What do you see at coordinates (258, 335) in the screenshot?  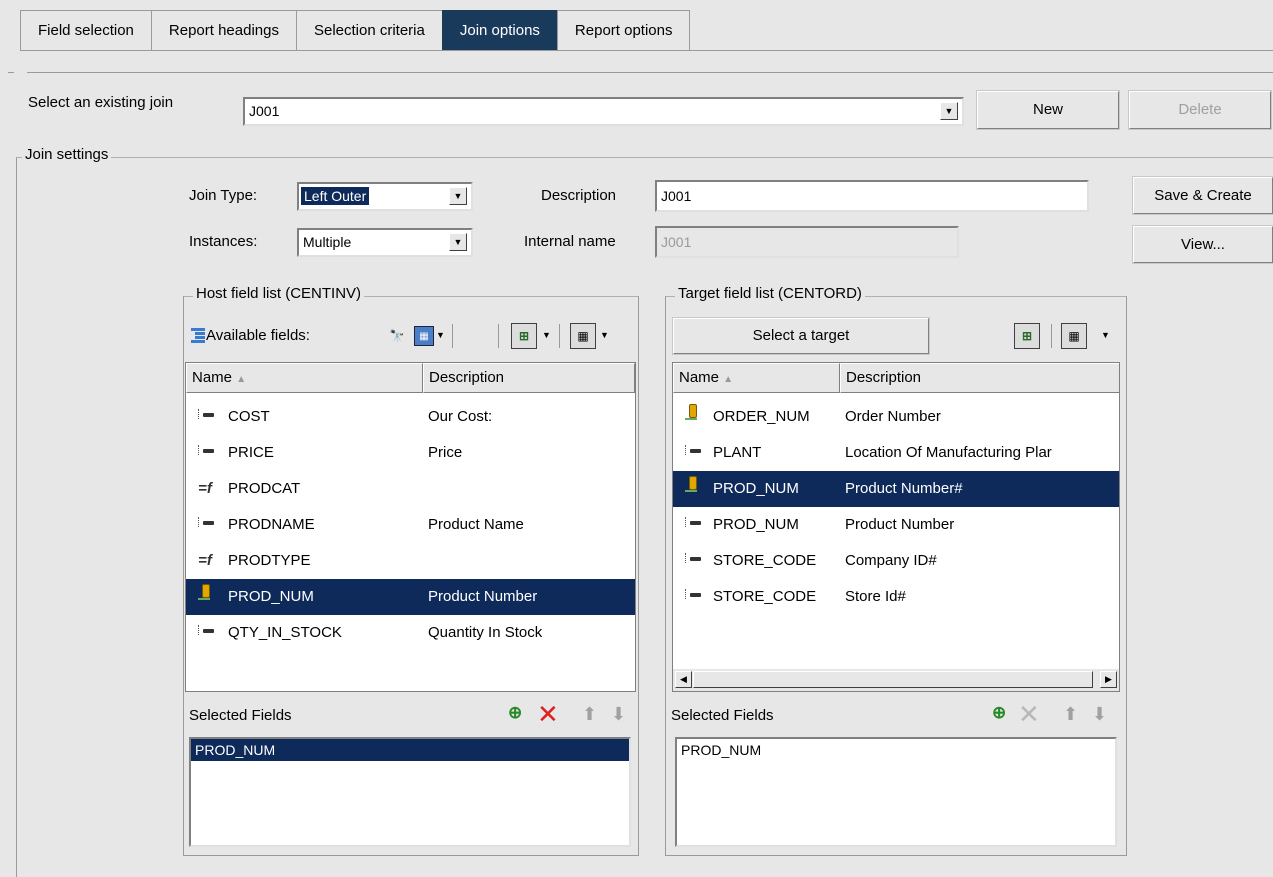 I see `available-fields-label: Available fields:` at bounding box center [258, 335].